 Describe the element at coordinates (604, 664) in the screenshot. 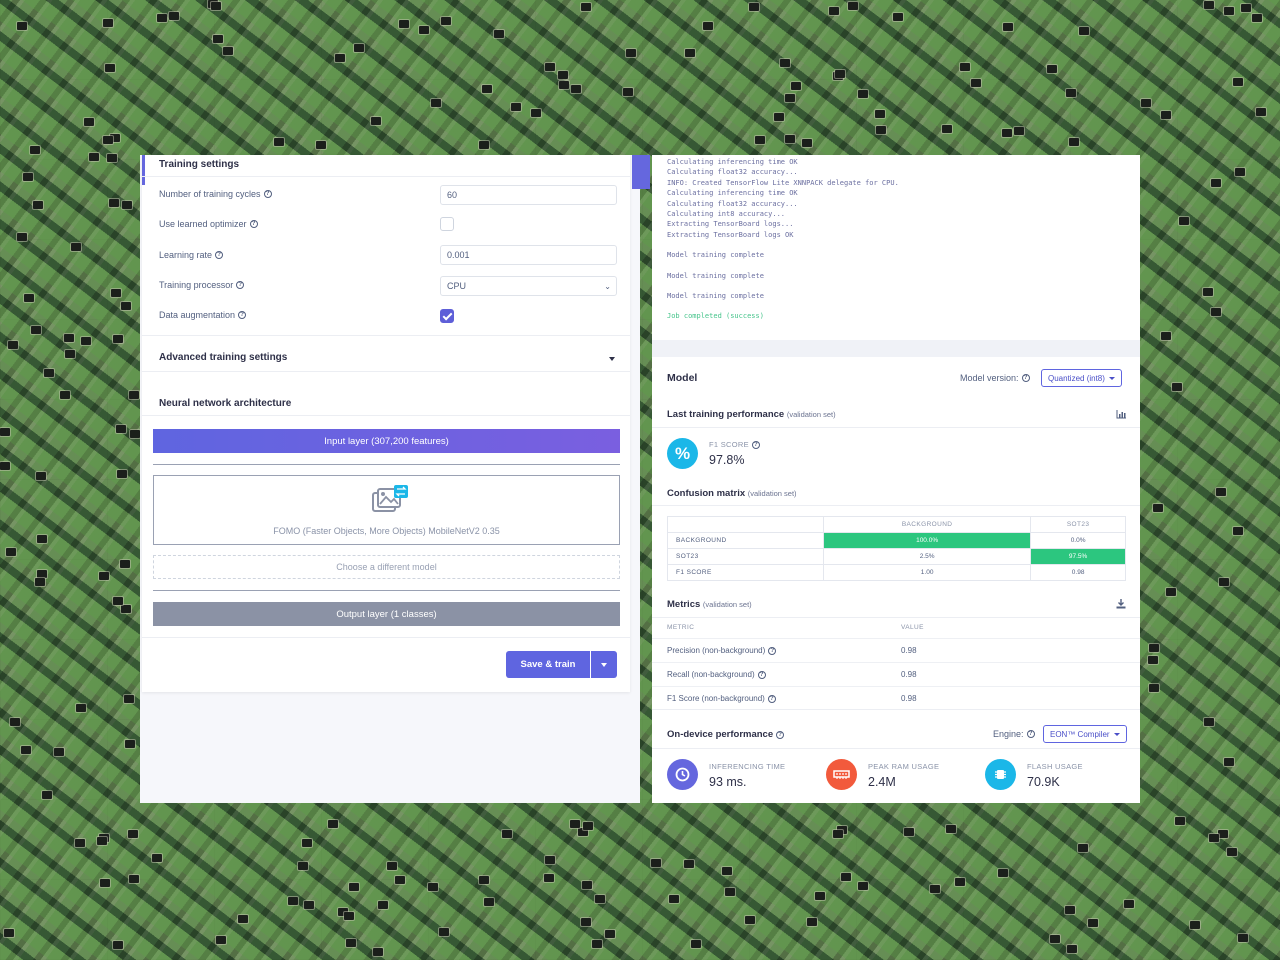

I see `save-options-dropdown` at that location.